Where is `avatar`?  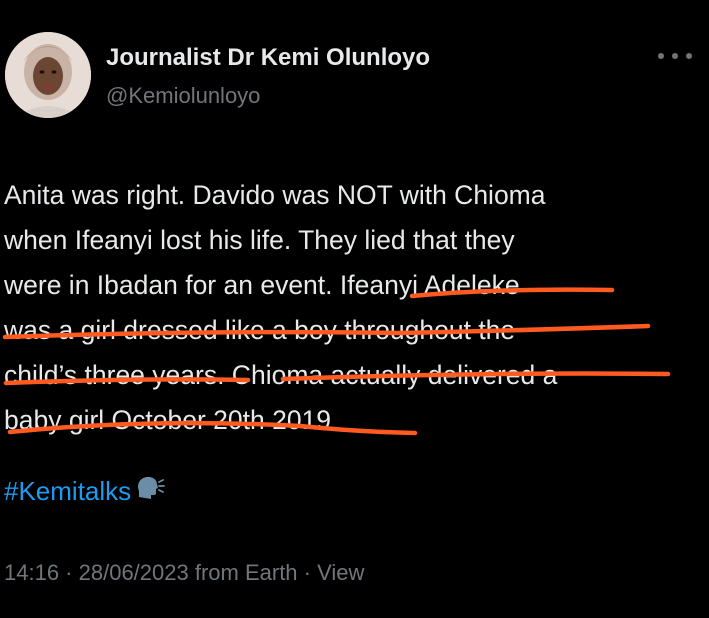
avatar is located at coordinates (48, 75).